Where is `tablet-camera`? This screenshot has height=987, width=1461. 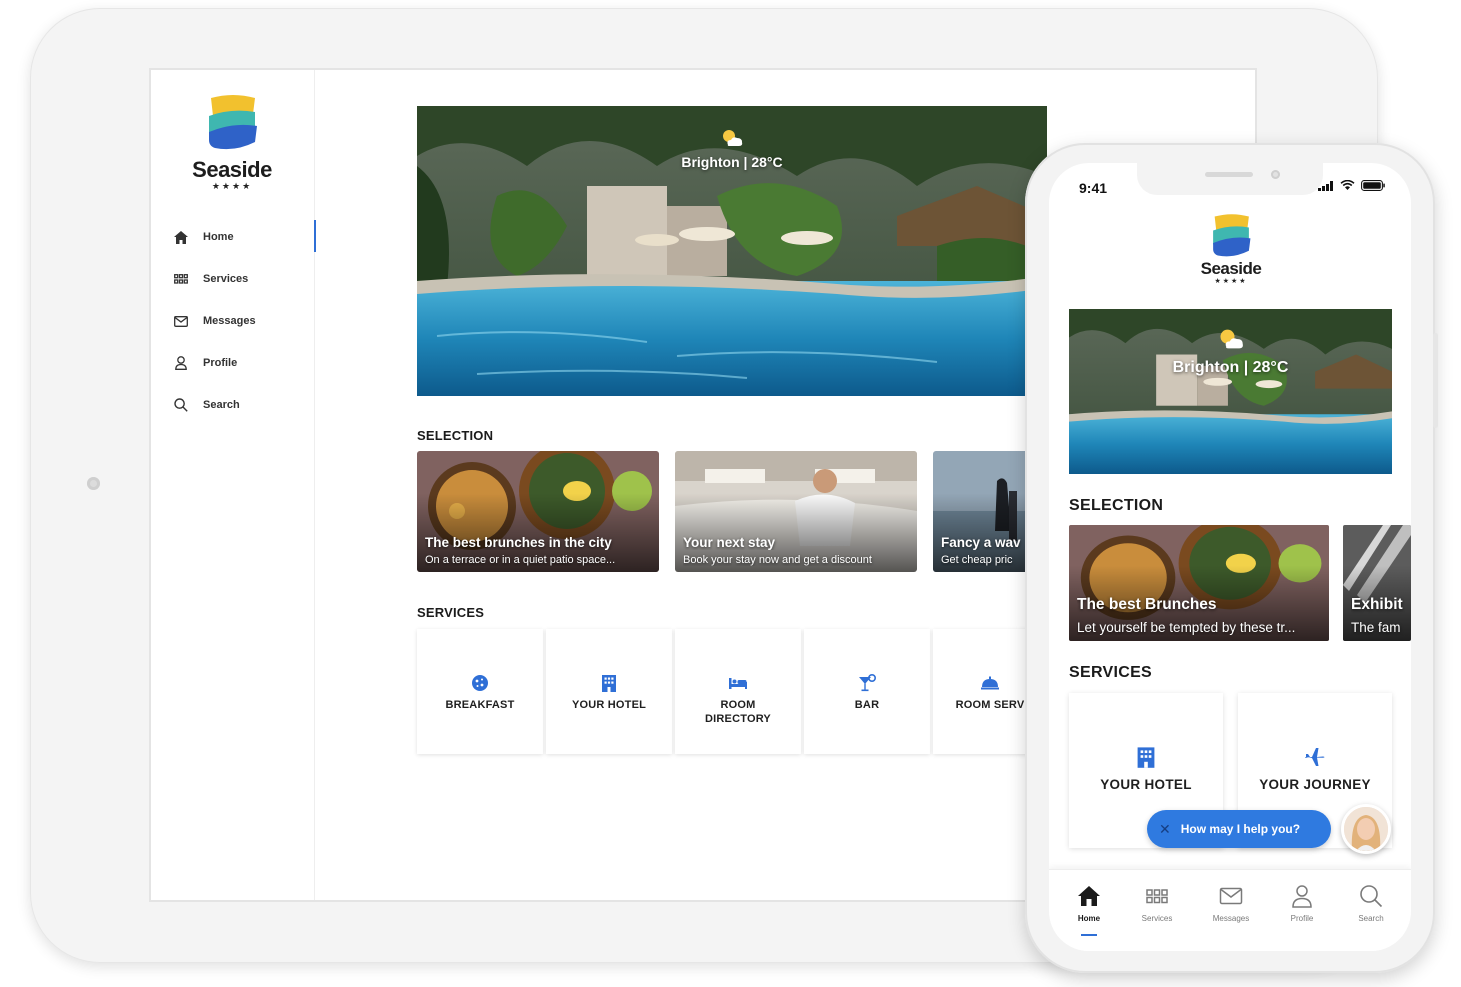 tablet-camera is located at coordinates (93, 483).